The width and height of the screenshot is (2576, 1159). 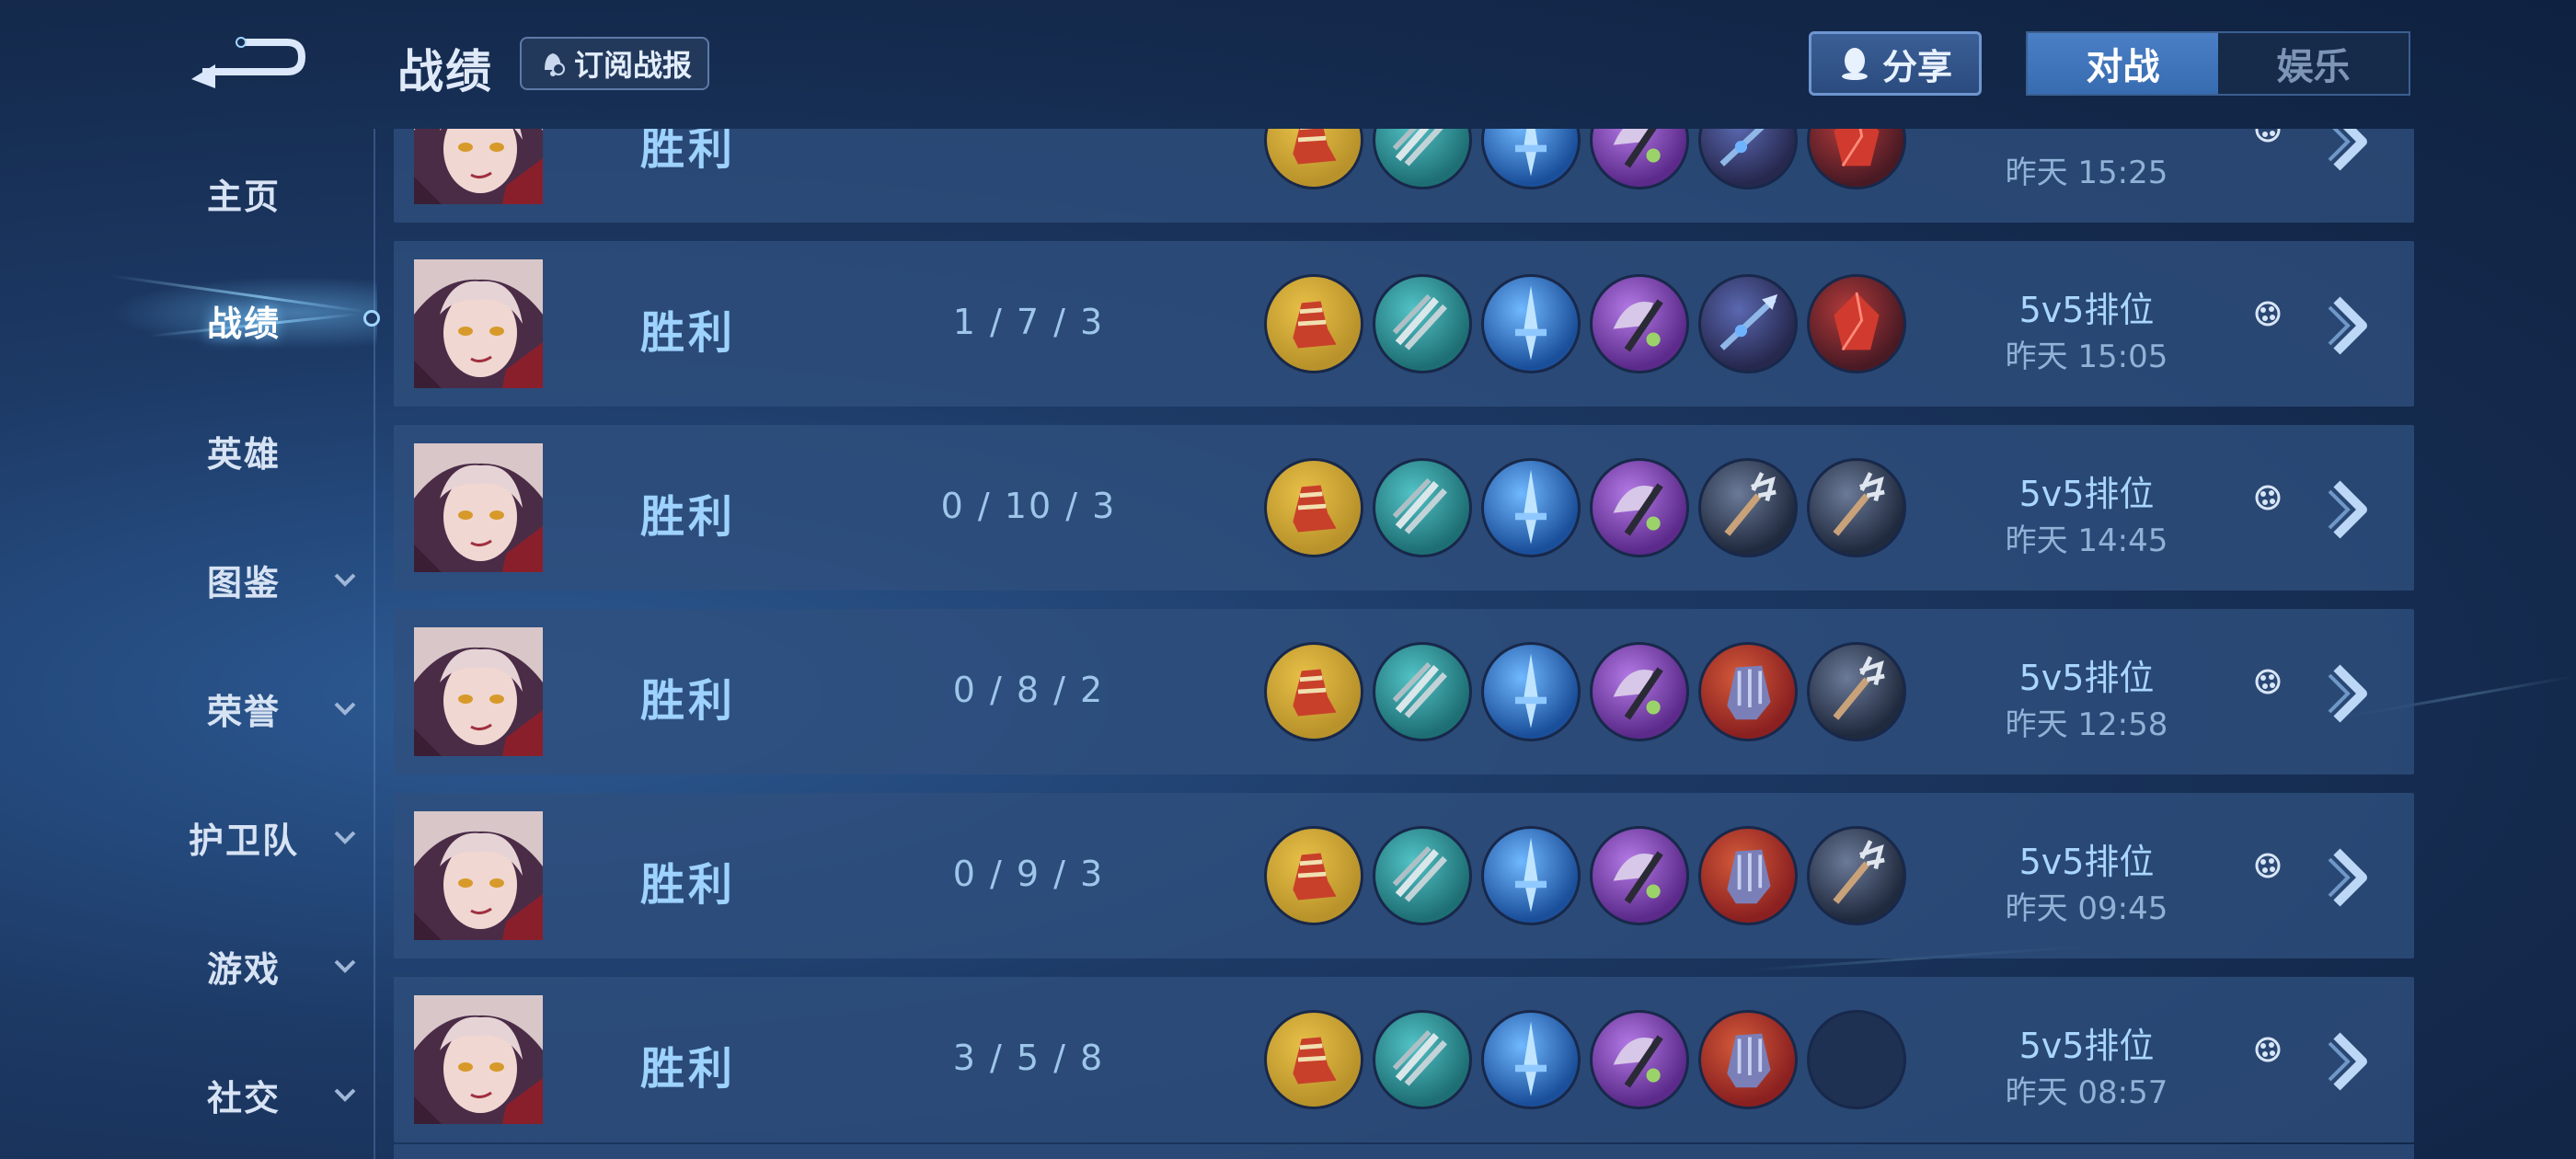 I want to click on kda-score: 0 / 10 / 3, so click(x=1028, y=506).